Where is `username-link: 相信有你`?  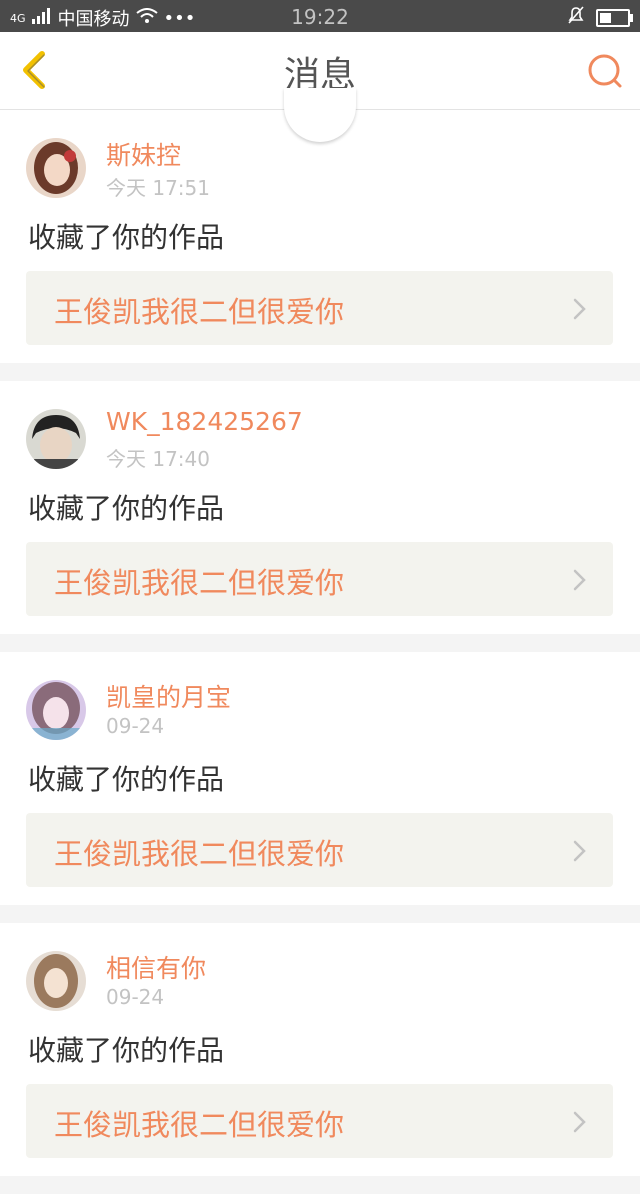 username-link: 相信有你 is located at coordinates (156, 967).